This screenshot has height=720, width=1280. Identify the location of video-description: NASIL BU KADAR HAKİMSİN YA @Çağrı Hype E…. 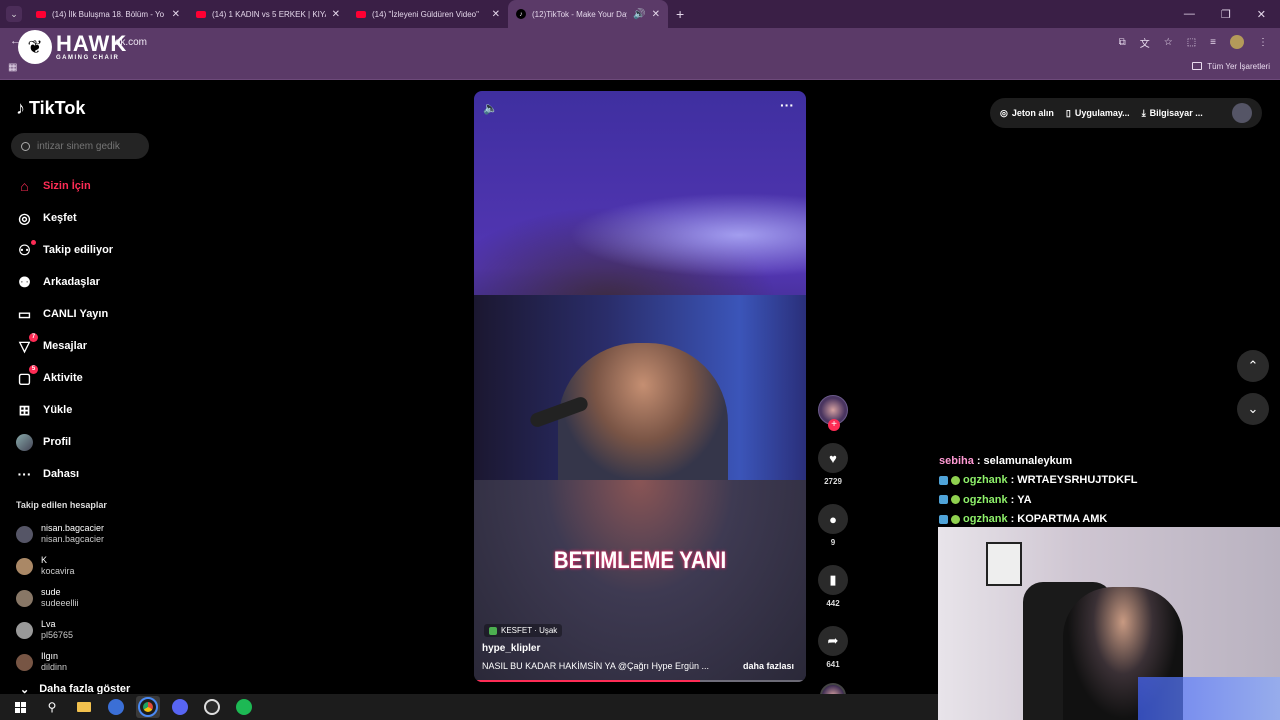
(596, 666).